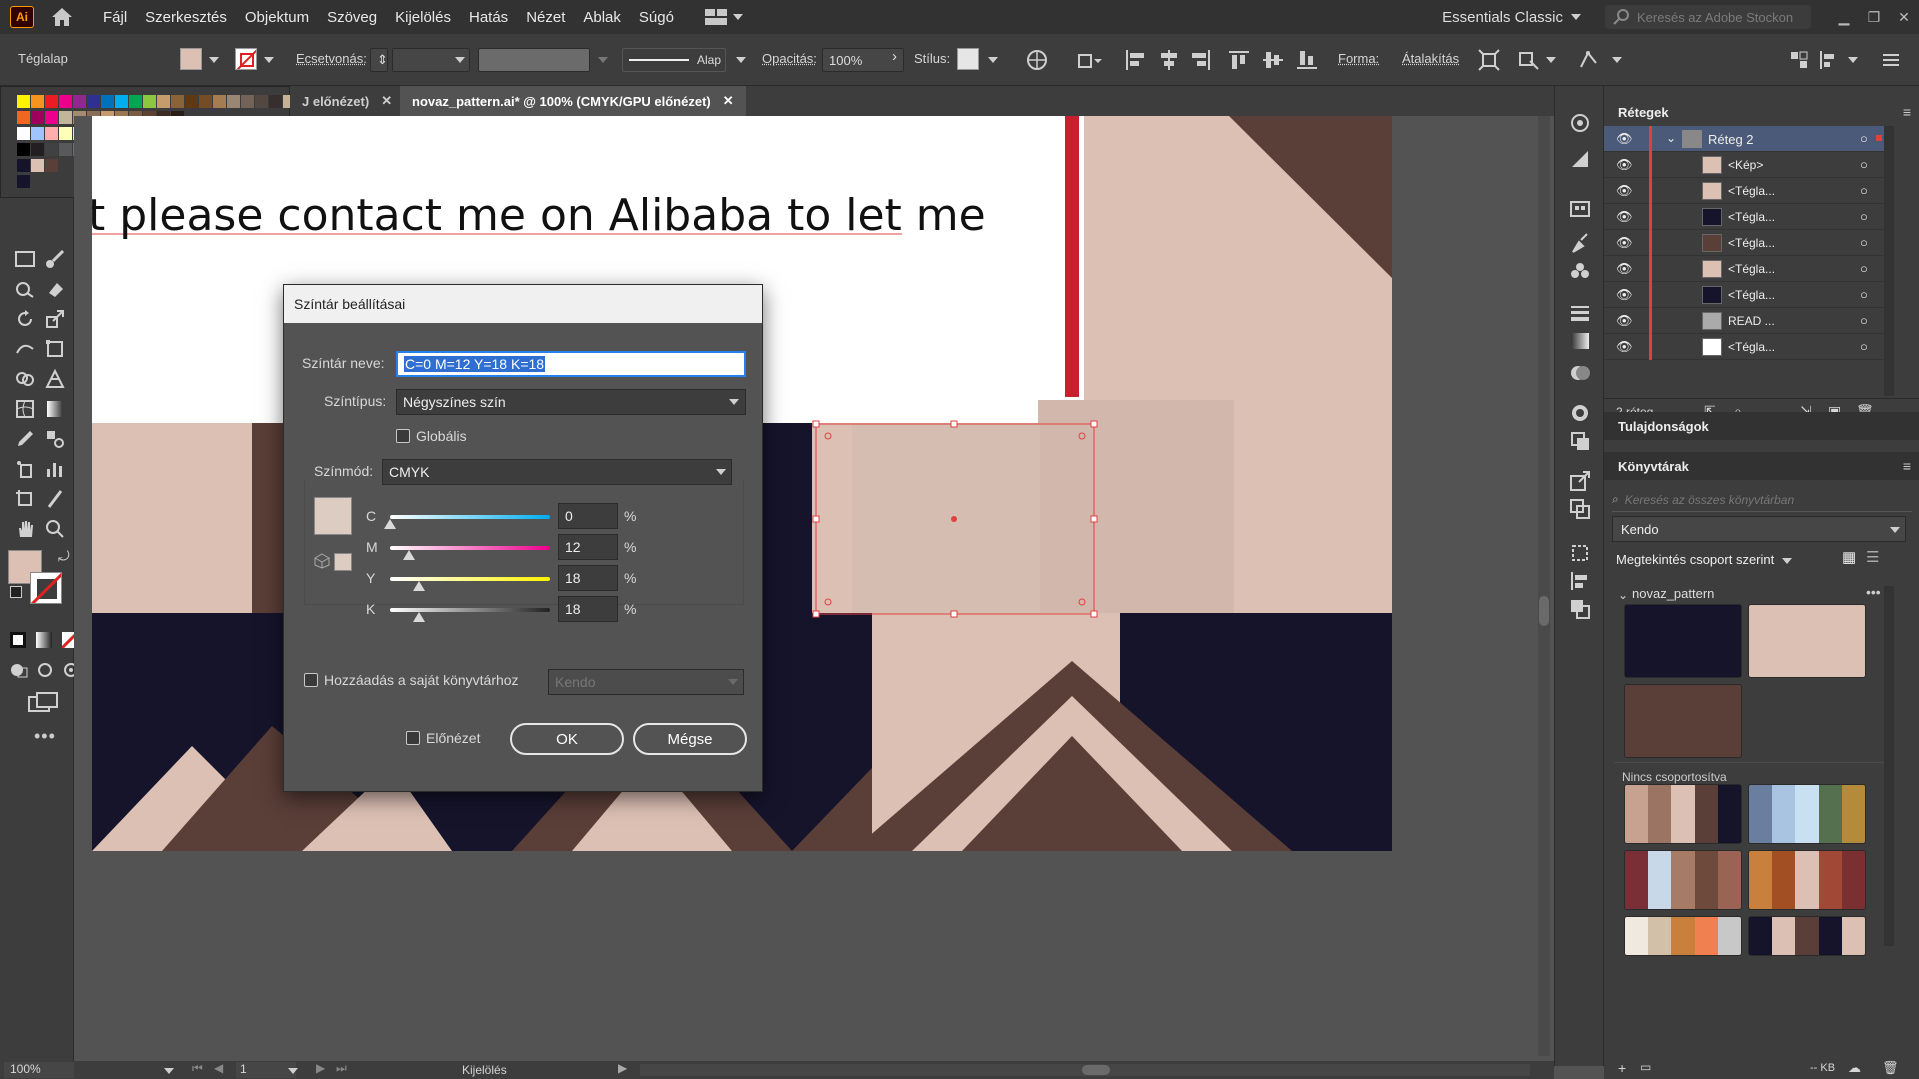 This screenshot has height=1079, width=1919. I want to click on artboard-text: t please contact me on Alibaba to let me, so click(539, 215).